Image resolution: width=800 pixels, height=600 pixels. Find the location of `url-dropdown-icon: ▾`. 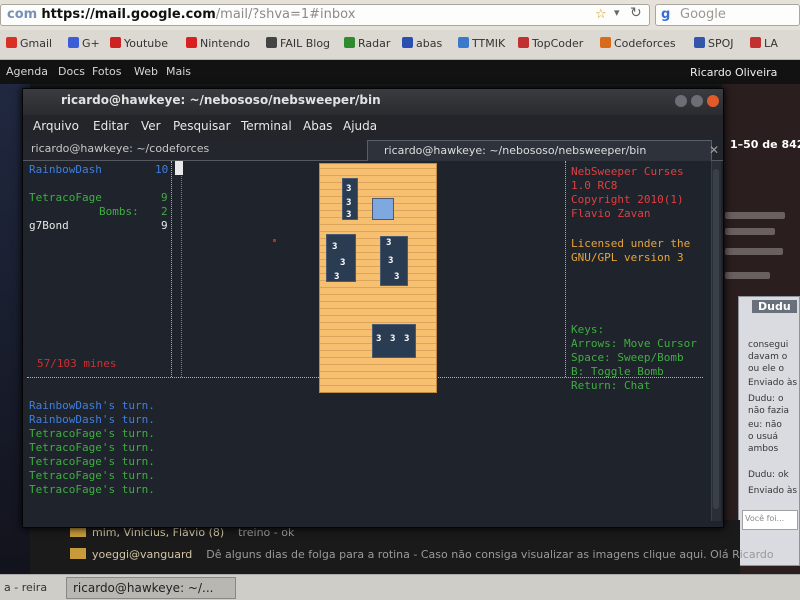

url-dropdown-icon: ▾ is located at coordinates (617, 12).